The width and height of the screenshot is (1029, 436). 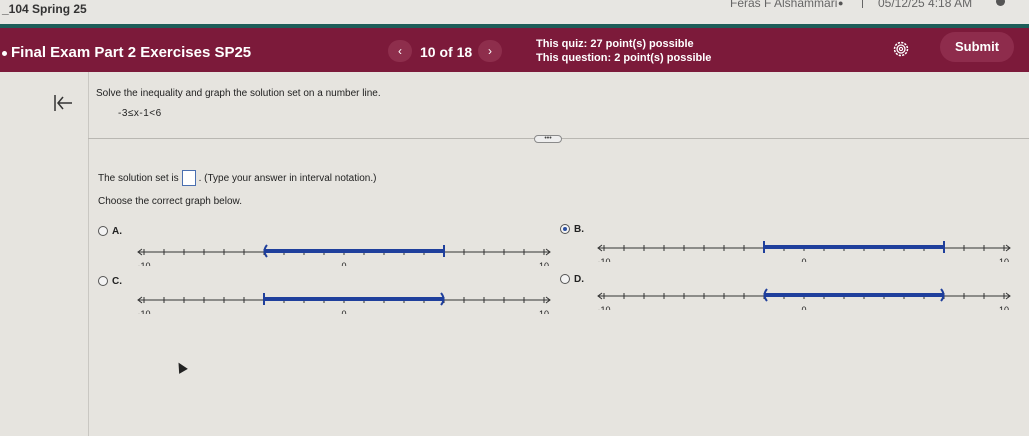 I want to click on answer-input, so click(x=188, y=178).